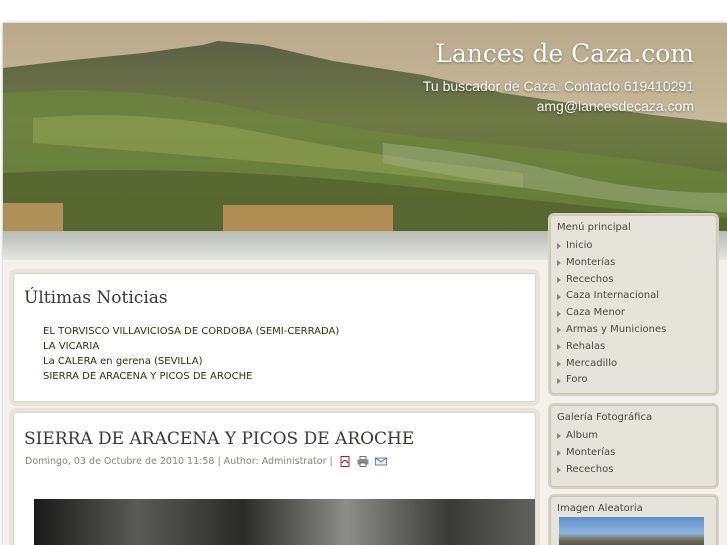 Image resolution: width=727 pixels, height=545 pixels. I want to click on news-item: SIERRA DE ARACENA Y PICOS DE AROCHE, so click(191, 376).